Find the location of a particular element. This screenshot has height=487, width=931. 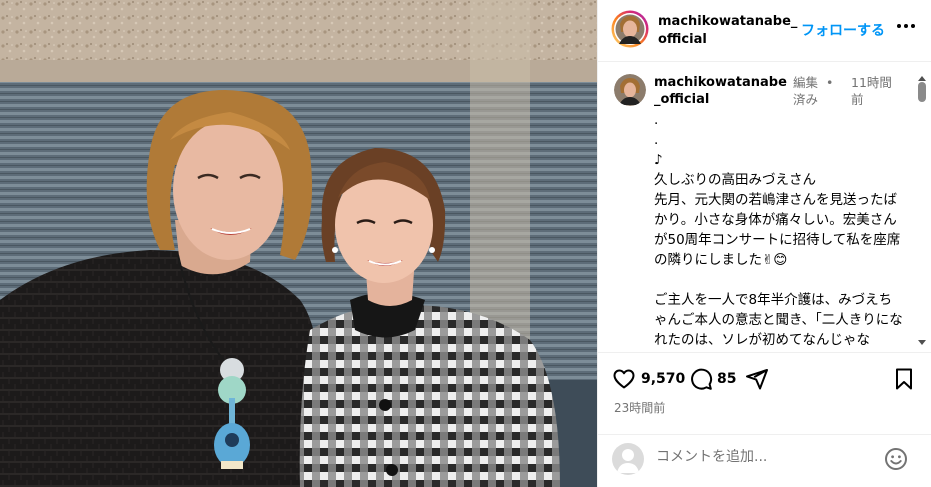

follow-button: フォローする is located at coordinates (843, 30).